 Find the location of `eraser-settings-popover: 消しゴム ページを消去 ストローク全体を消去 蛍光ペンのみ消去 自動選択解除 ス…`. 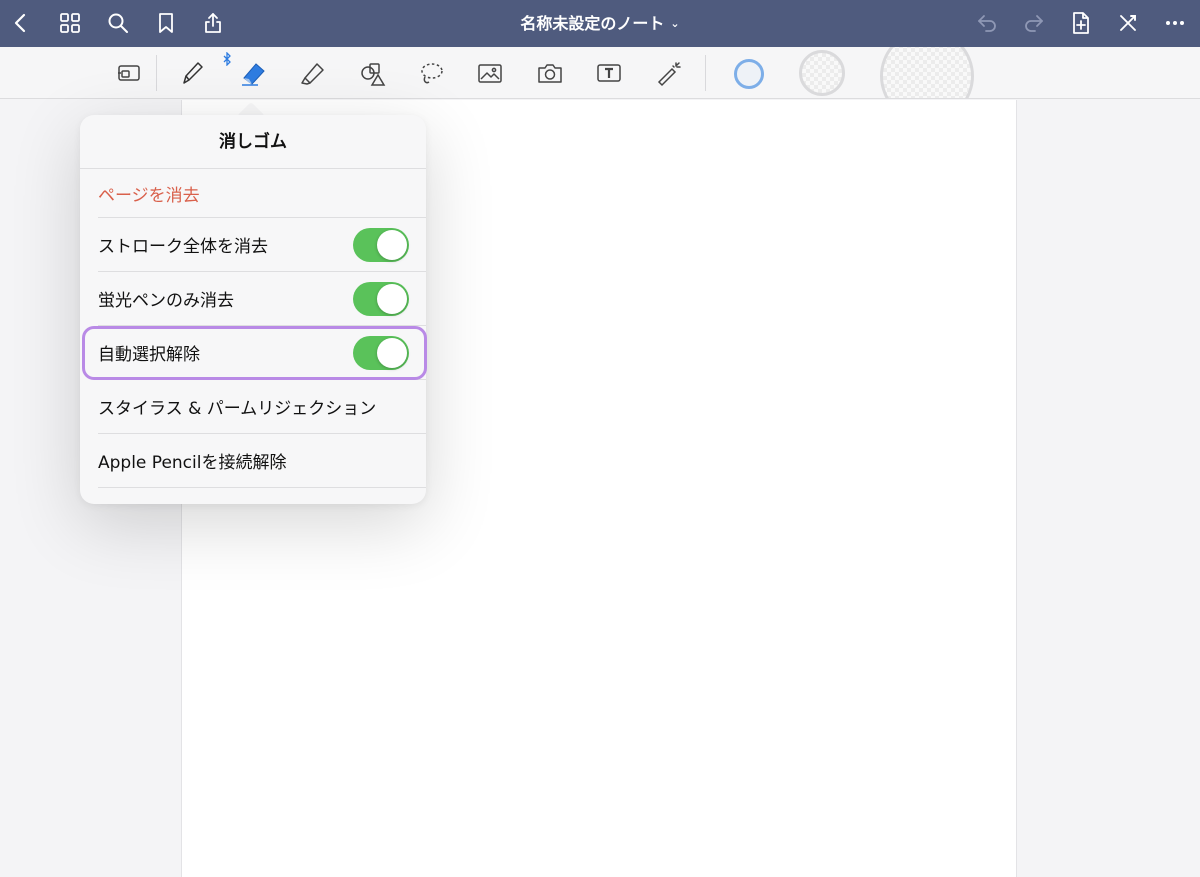

eraser-settings-popover: 消しゴム ページを消去 ストローク全体を消去 蛍光ペンのみ消去 自動選択解除 ス… is located at coordinates (253, 309).